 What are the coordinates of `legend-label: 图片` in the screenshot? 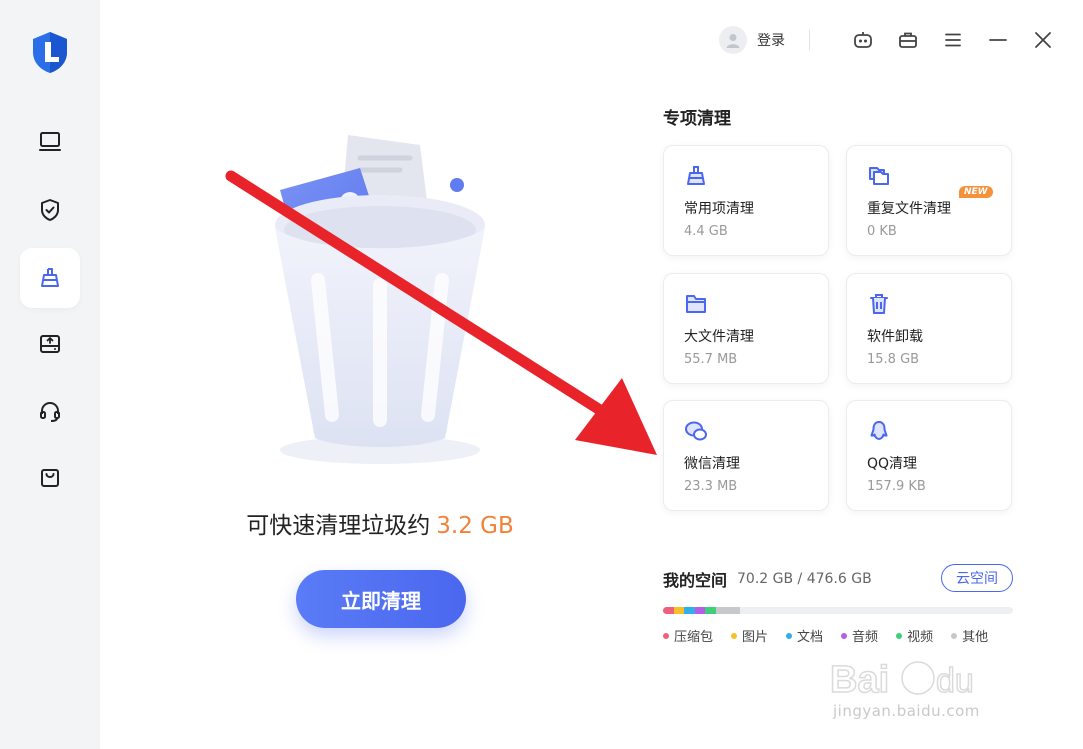 It's located at (755, 637).